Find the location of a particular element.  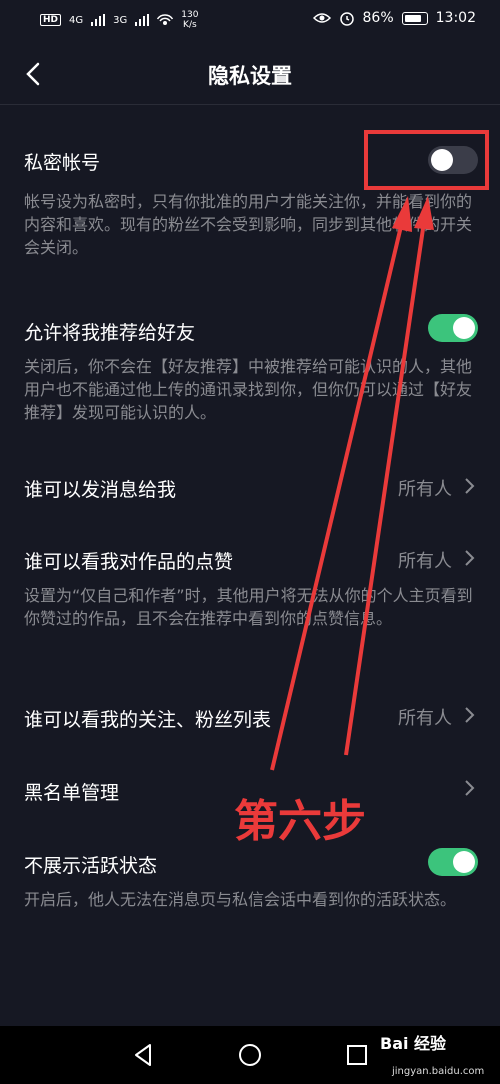

watermark-url: jingyan.baidu.com is located at coordinates (438, 1071).